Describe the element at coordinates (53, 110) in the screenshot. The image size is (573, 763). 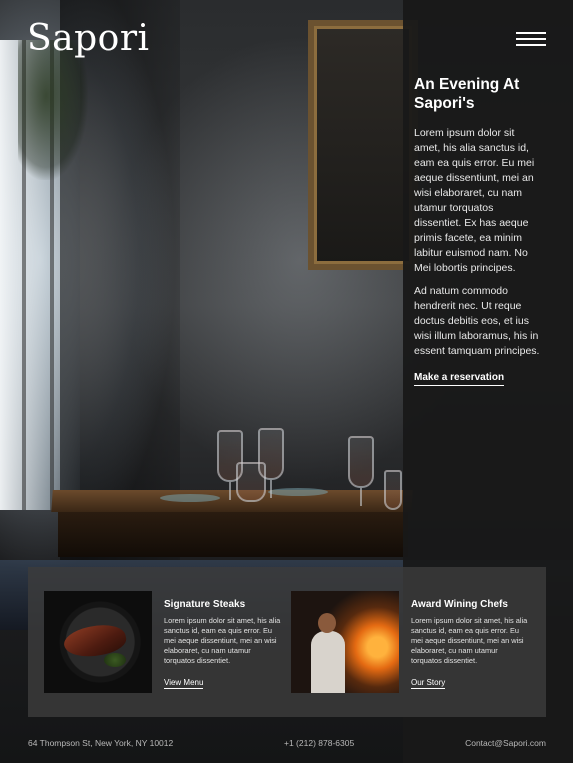
I see `hanging-plant` at that location.